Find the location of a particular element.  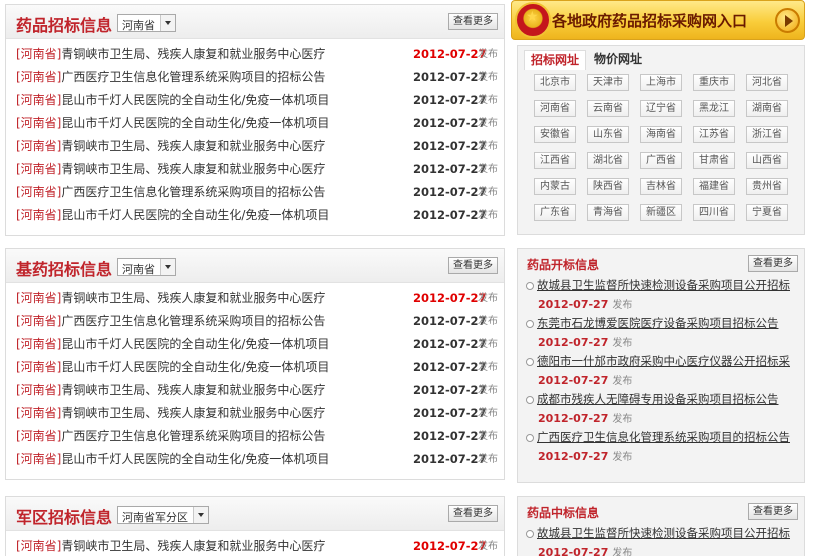

province-button: 广东省 is located at coordinates (555, 212).